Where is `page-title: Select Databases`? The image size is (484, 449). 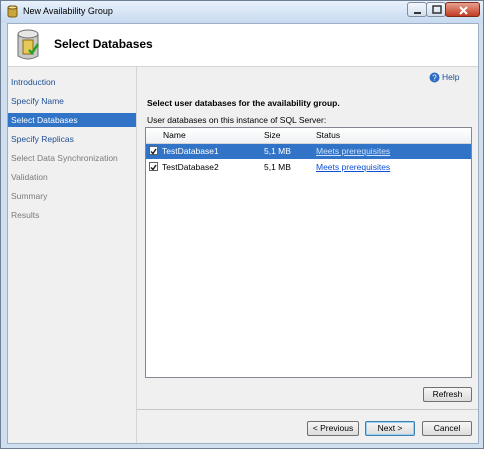
page-title: Select Databases is located at coordinates (103, 44).